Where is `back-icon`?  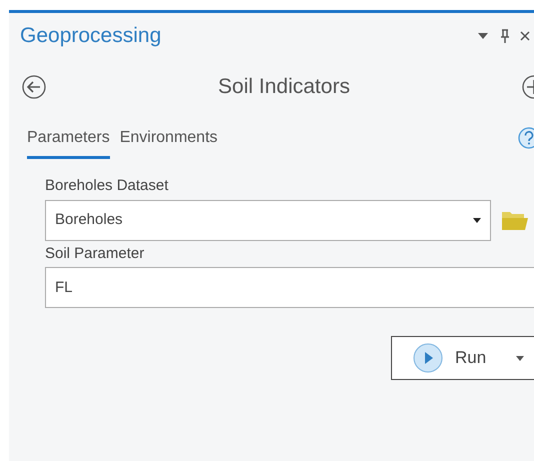 back-icon is located at coordinates (34, 87).